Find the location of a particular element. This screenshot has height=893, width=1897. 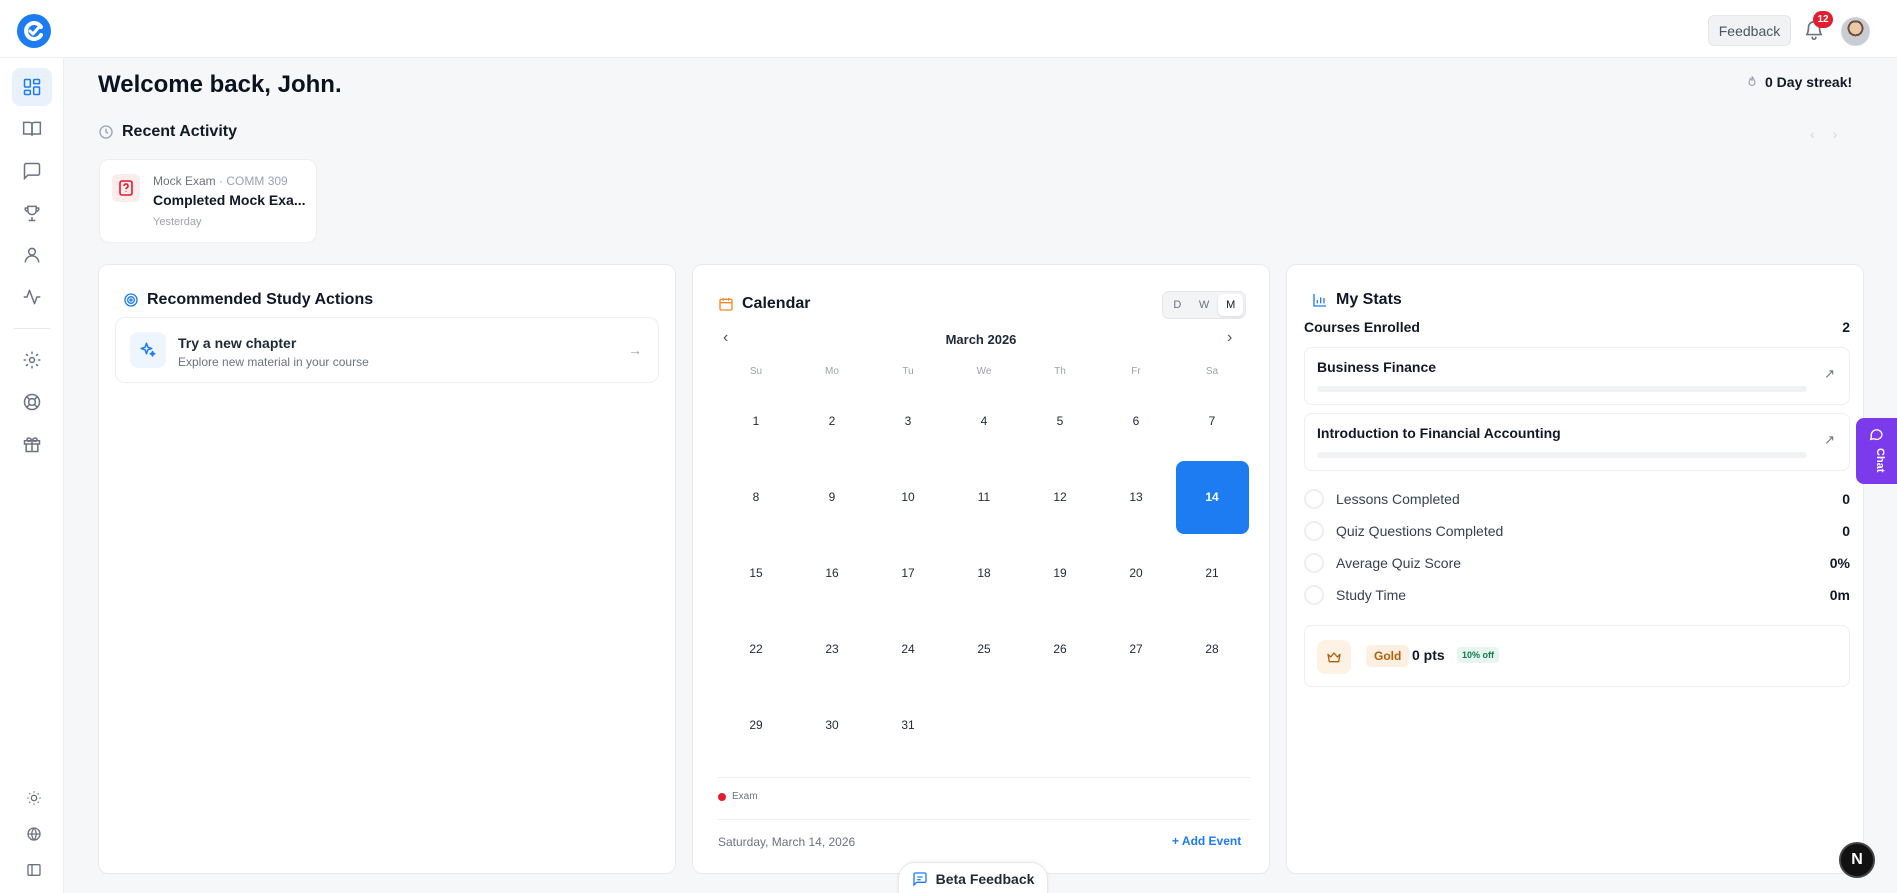

recent-activity-header: Recent Activity is located at coordinates (167, 132).